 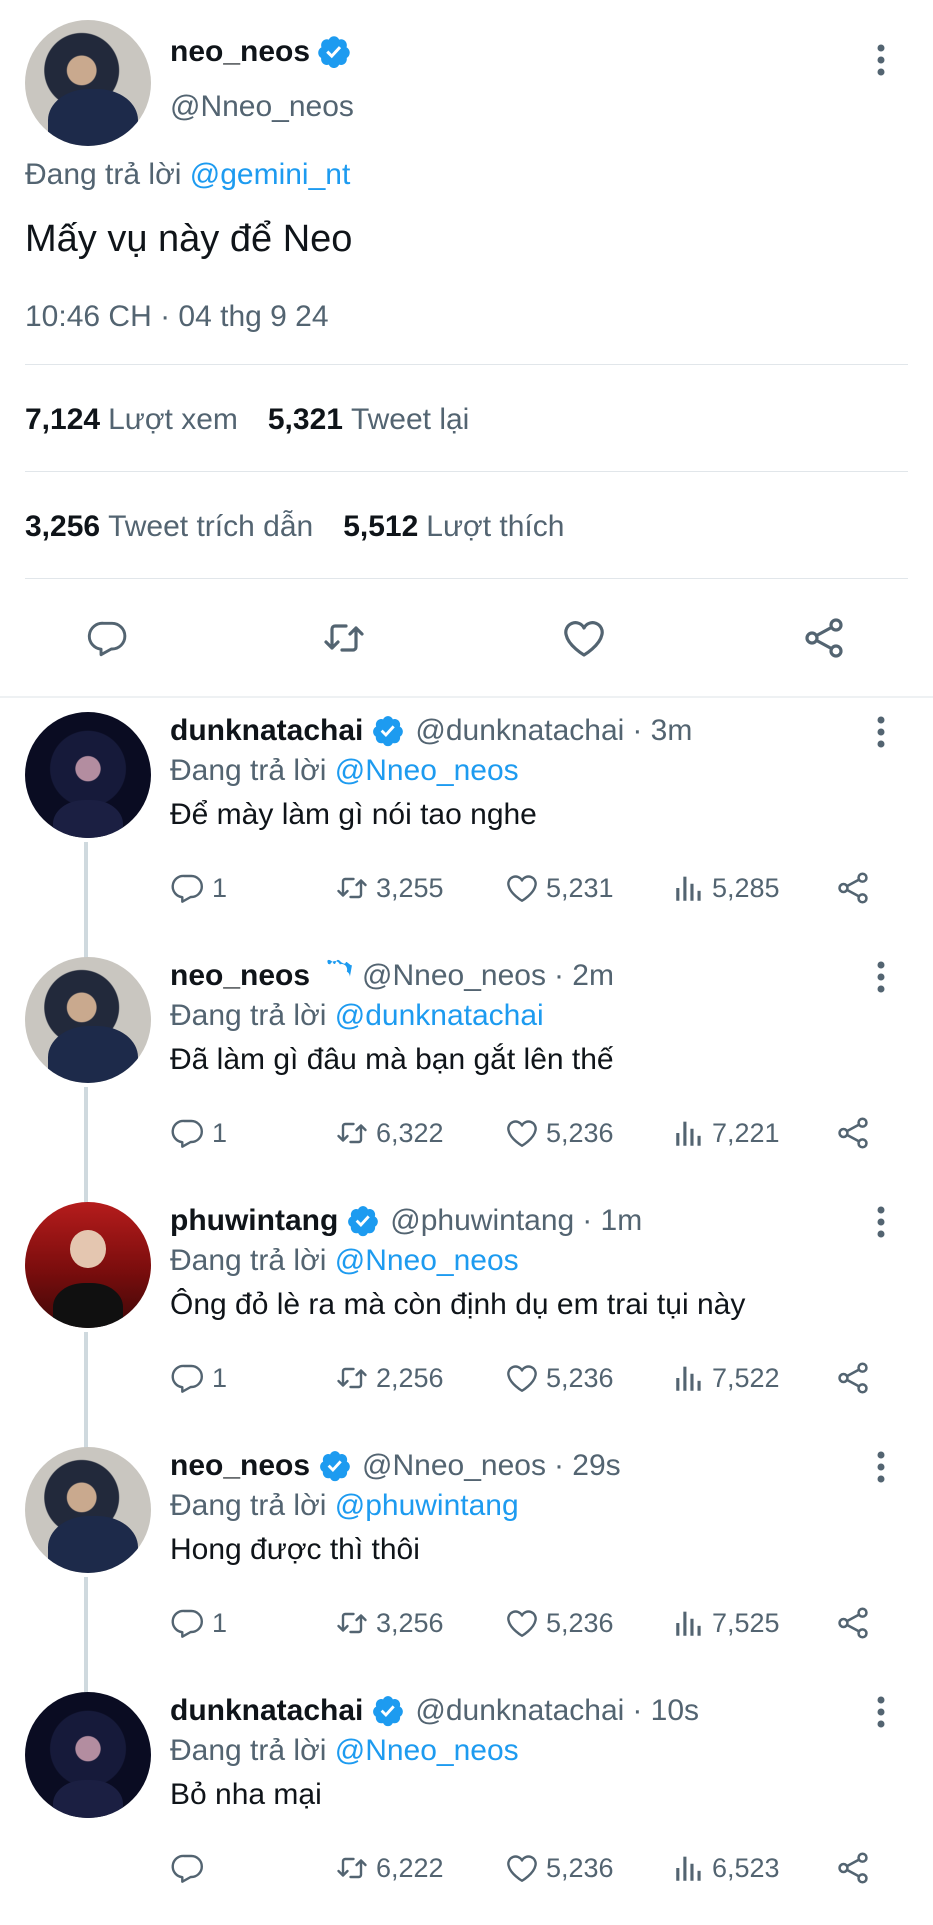 I want to click on reply-time: · 10s, so click(x=665, y=1711).